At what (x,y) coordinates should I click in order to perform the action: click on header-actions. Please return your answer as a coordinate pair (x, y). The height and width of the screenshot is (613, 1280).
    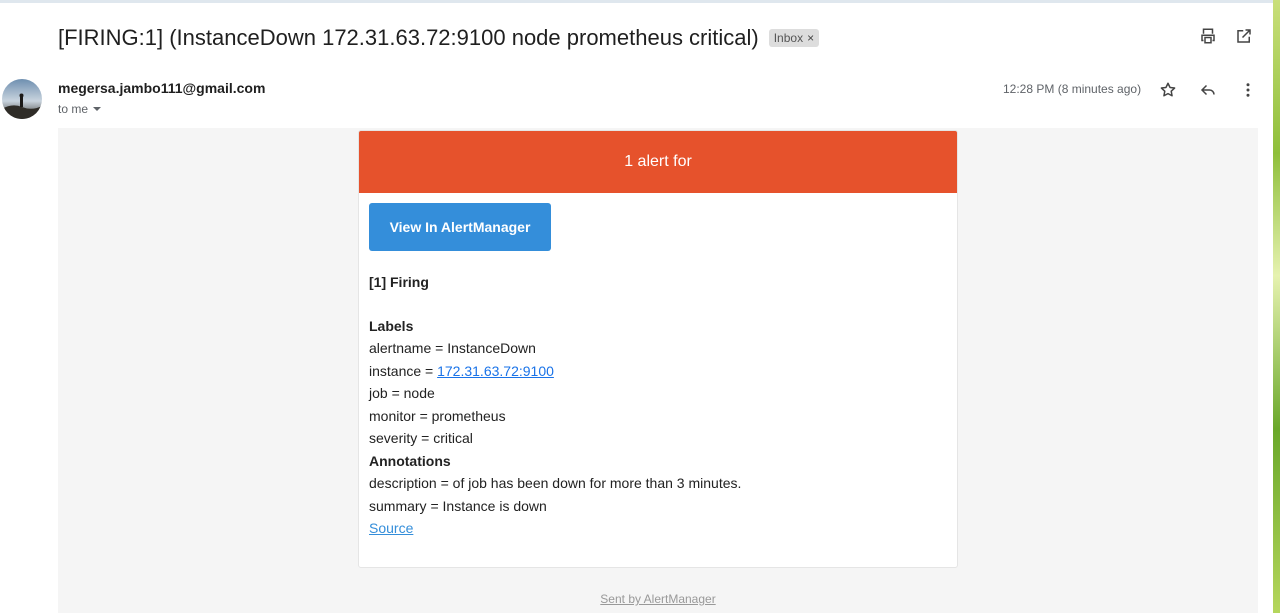
    Looking at the image, I should click on (1226, 36).